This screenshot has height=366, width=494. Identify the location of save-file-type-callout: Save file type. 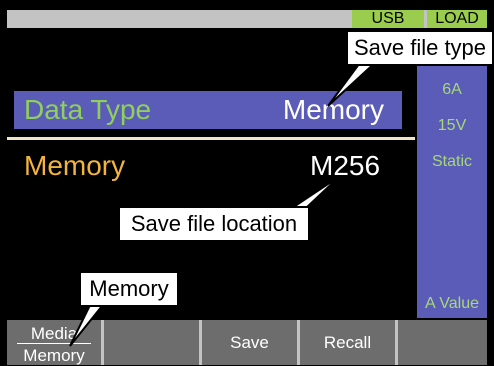
(420, 48).